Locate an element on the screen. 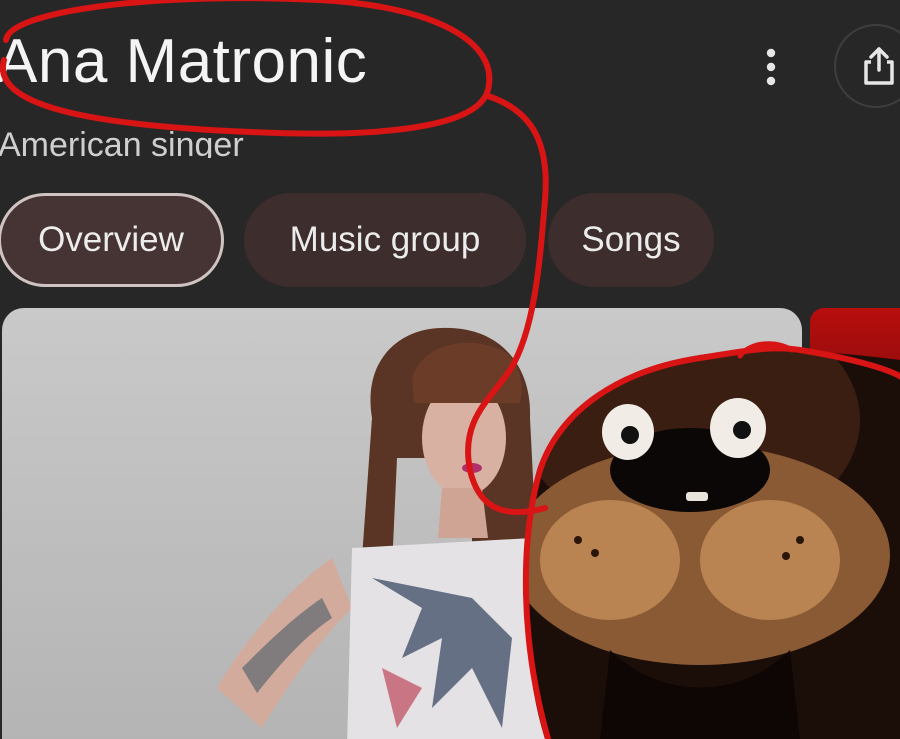 The image size is (900, 739). tab-songs: Songs is located at coordinates (631, 240).